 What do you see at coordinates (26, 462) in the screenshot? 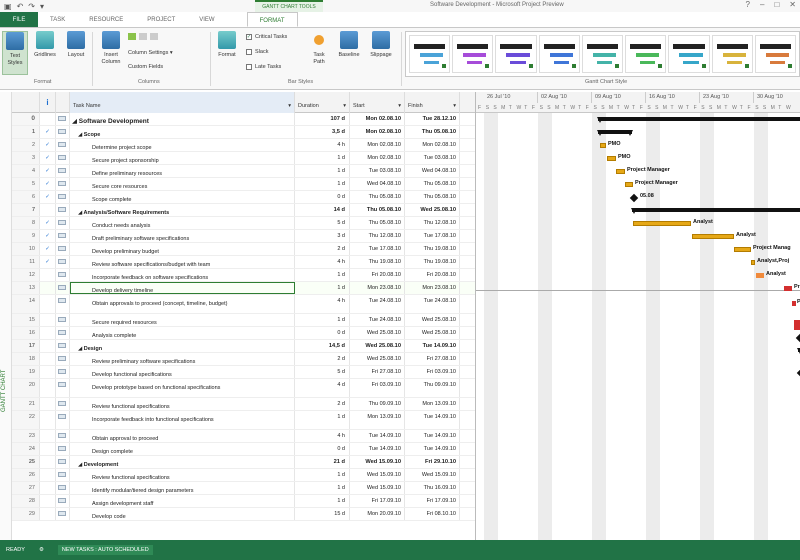
I see `row-id: 25` at bounding box center [26, 462].